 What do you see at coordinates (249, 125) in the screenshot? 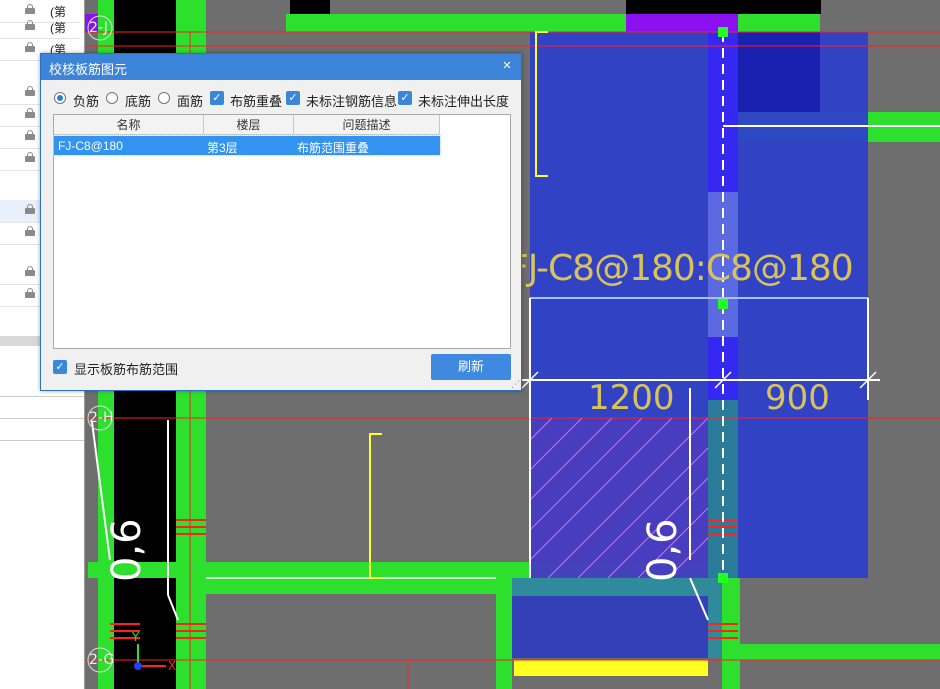
I see `column-header-floor: 楼层` at bounding box center [249, 125].